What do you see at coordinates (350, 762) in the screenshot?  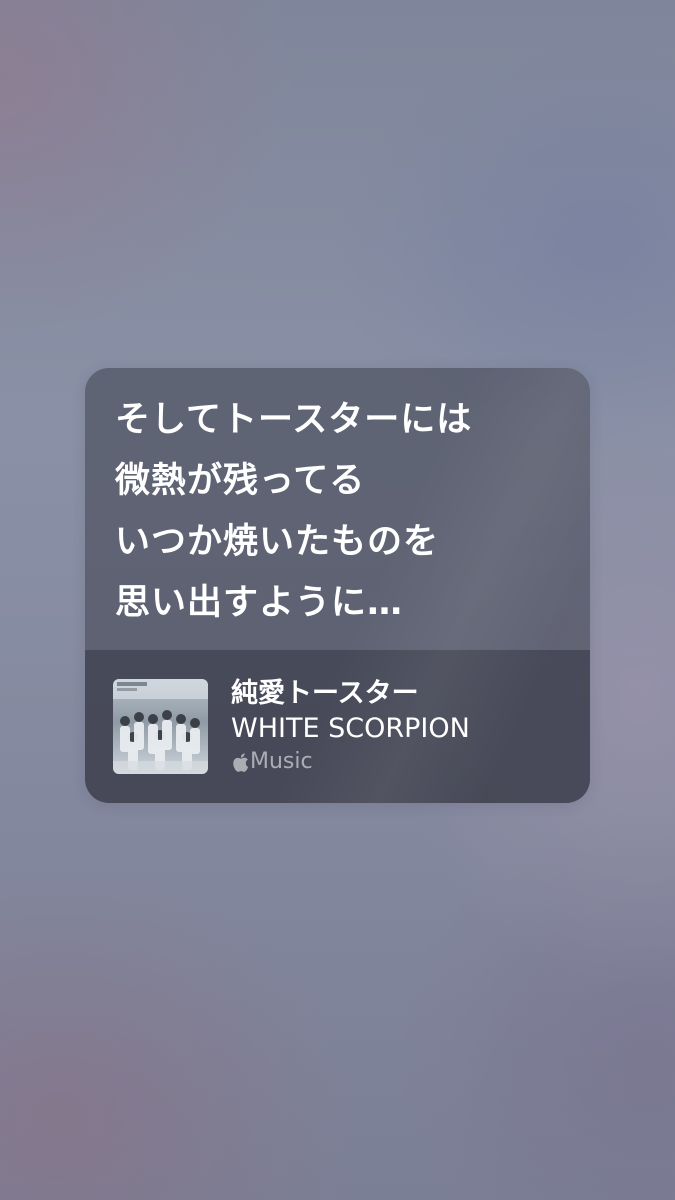 I see `apple-music-label: Music` at bounding box center [350, 762].